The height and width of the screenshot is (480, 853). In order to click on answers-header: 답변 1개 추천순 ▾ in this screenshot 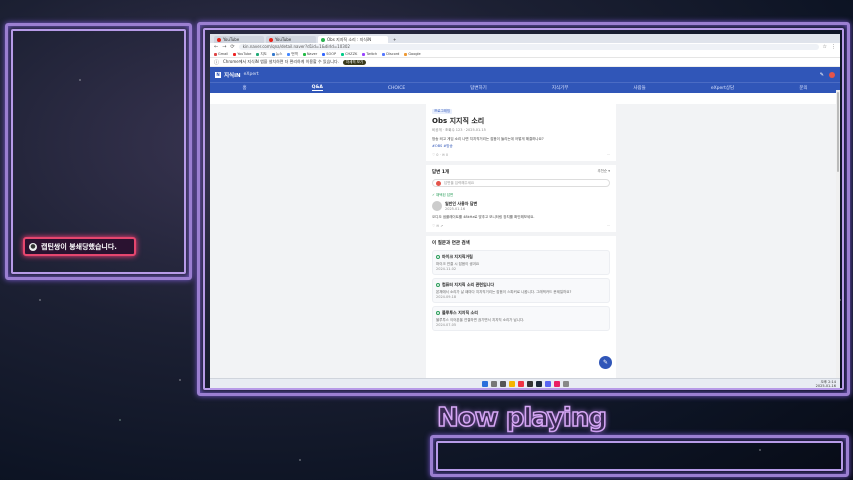, I will do `click(521, 172)`.